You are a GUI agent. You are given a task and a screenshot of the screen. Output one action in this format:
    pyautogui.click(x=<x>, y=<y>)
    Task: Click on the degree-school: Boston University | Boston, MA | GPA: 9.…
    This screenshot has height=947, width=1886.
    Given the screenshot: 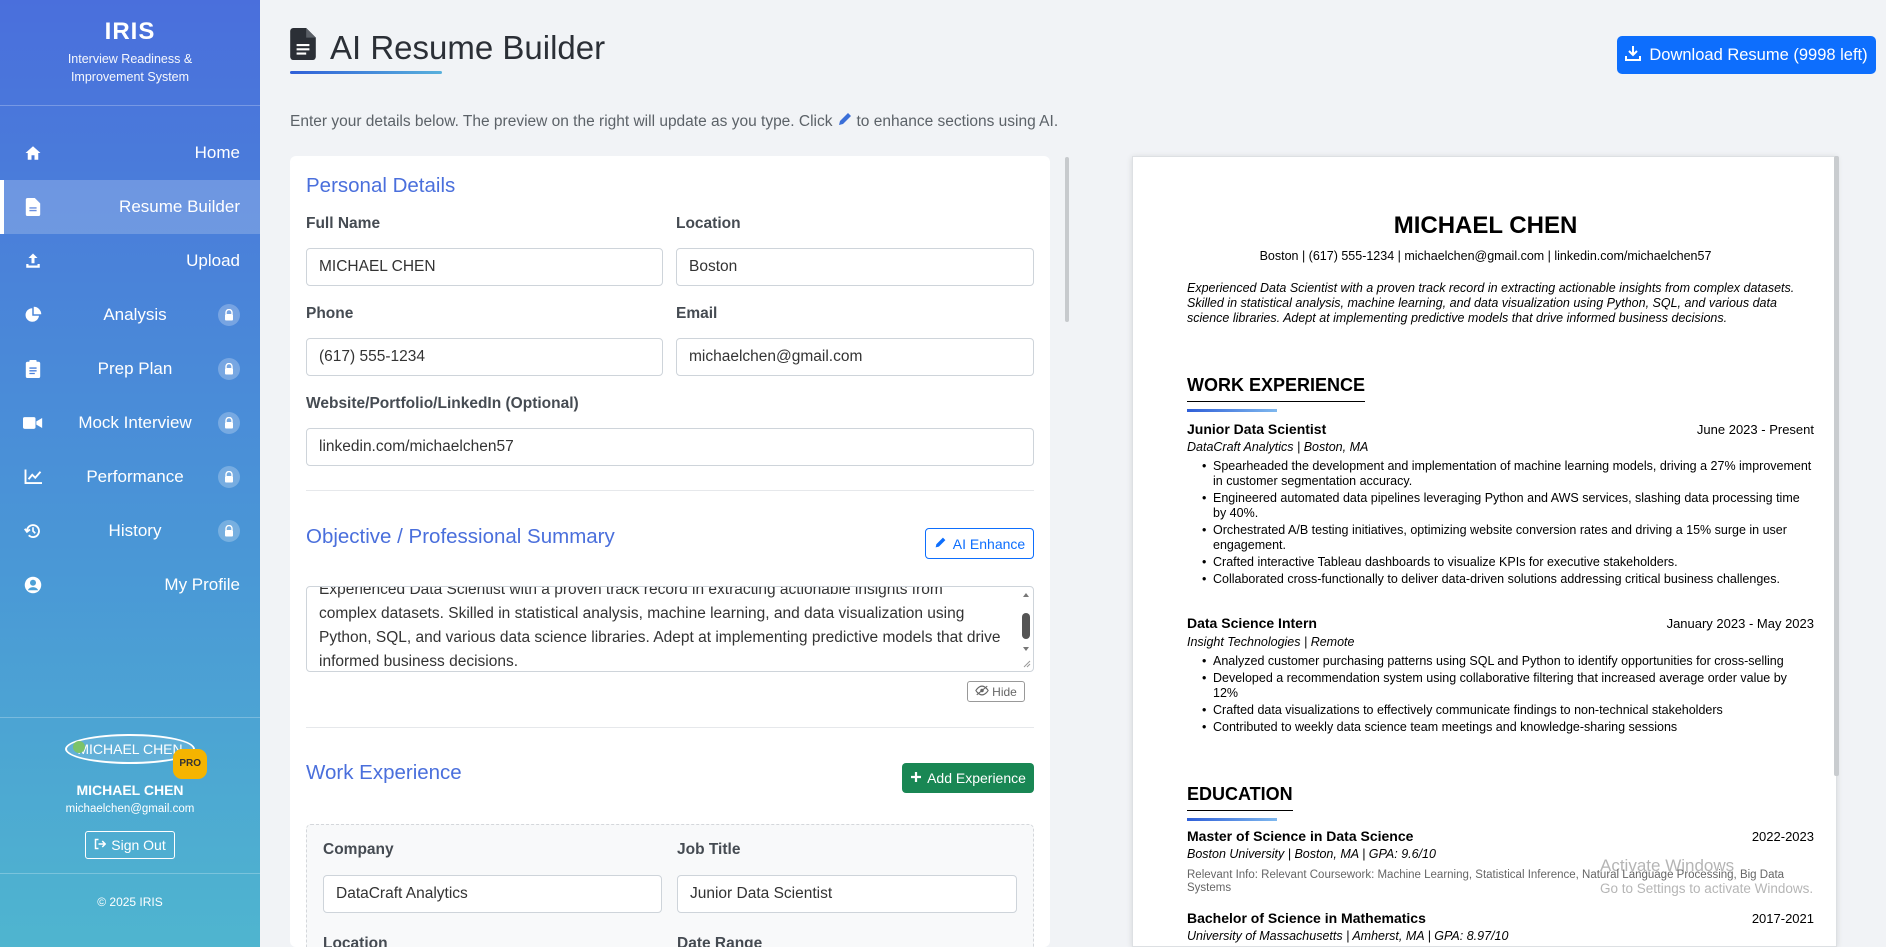 What is the action you would take?
    pyautogui.click(x=1311, y=854)
    